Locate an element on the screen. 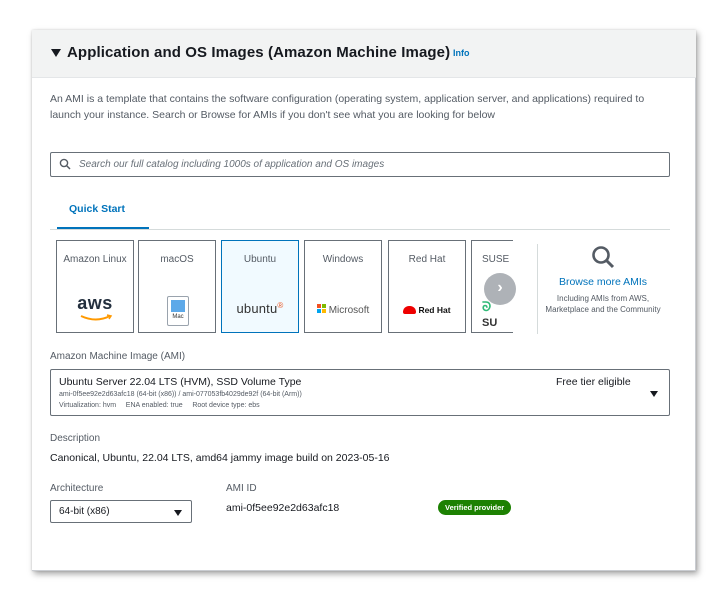 This screenshot has width=727, height=603. next-tiles-button: › is located at coordinates (500, 289).